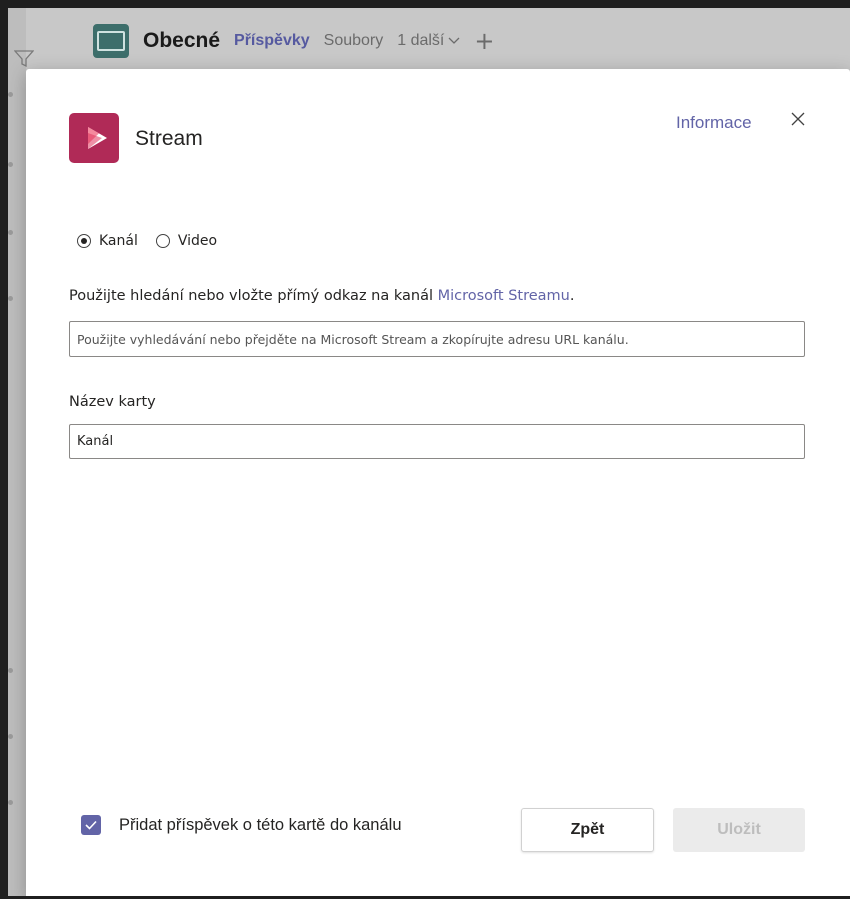 The image size is (850, 899). Describe the element at coordinates (182, 40) in the screenshot. I see `background-channel-name: Obecné` at that location.